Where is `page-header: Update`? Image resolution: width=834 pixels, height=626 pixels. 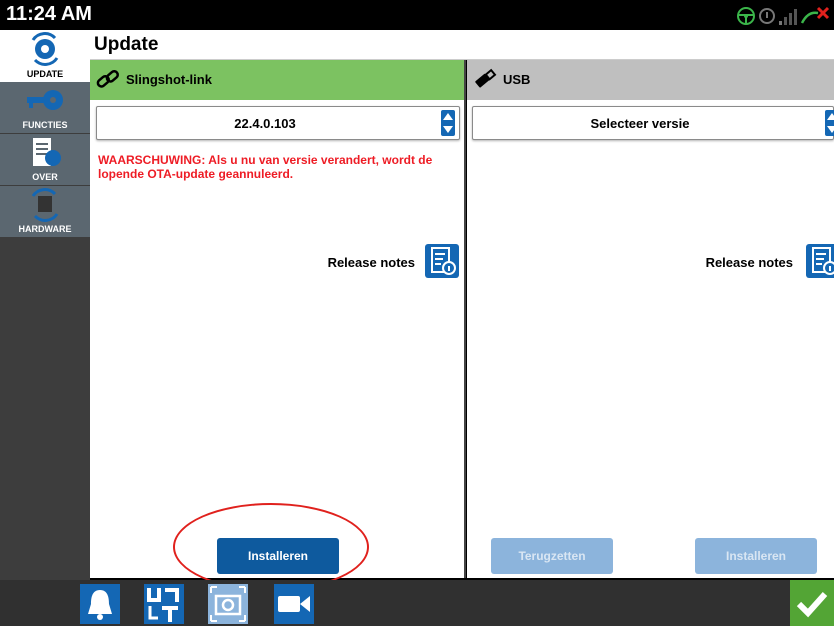 page-header: Update is located at coordinates (462, 45).